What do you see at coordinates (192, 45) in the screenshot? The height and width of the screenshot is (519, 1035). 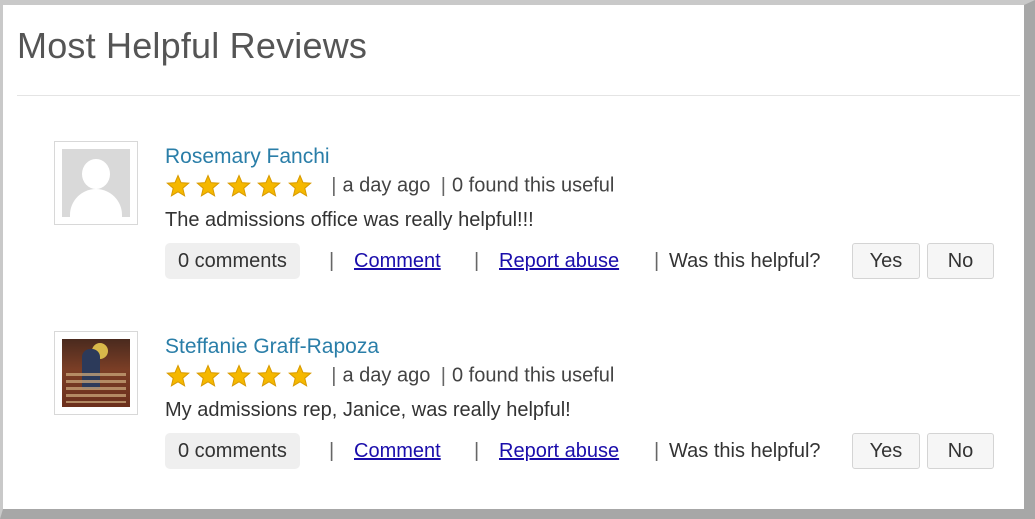 I see `page-title: Most Helpful Reviews` at bounding box center [192, 45].